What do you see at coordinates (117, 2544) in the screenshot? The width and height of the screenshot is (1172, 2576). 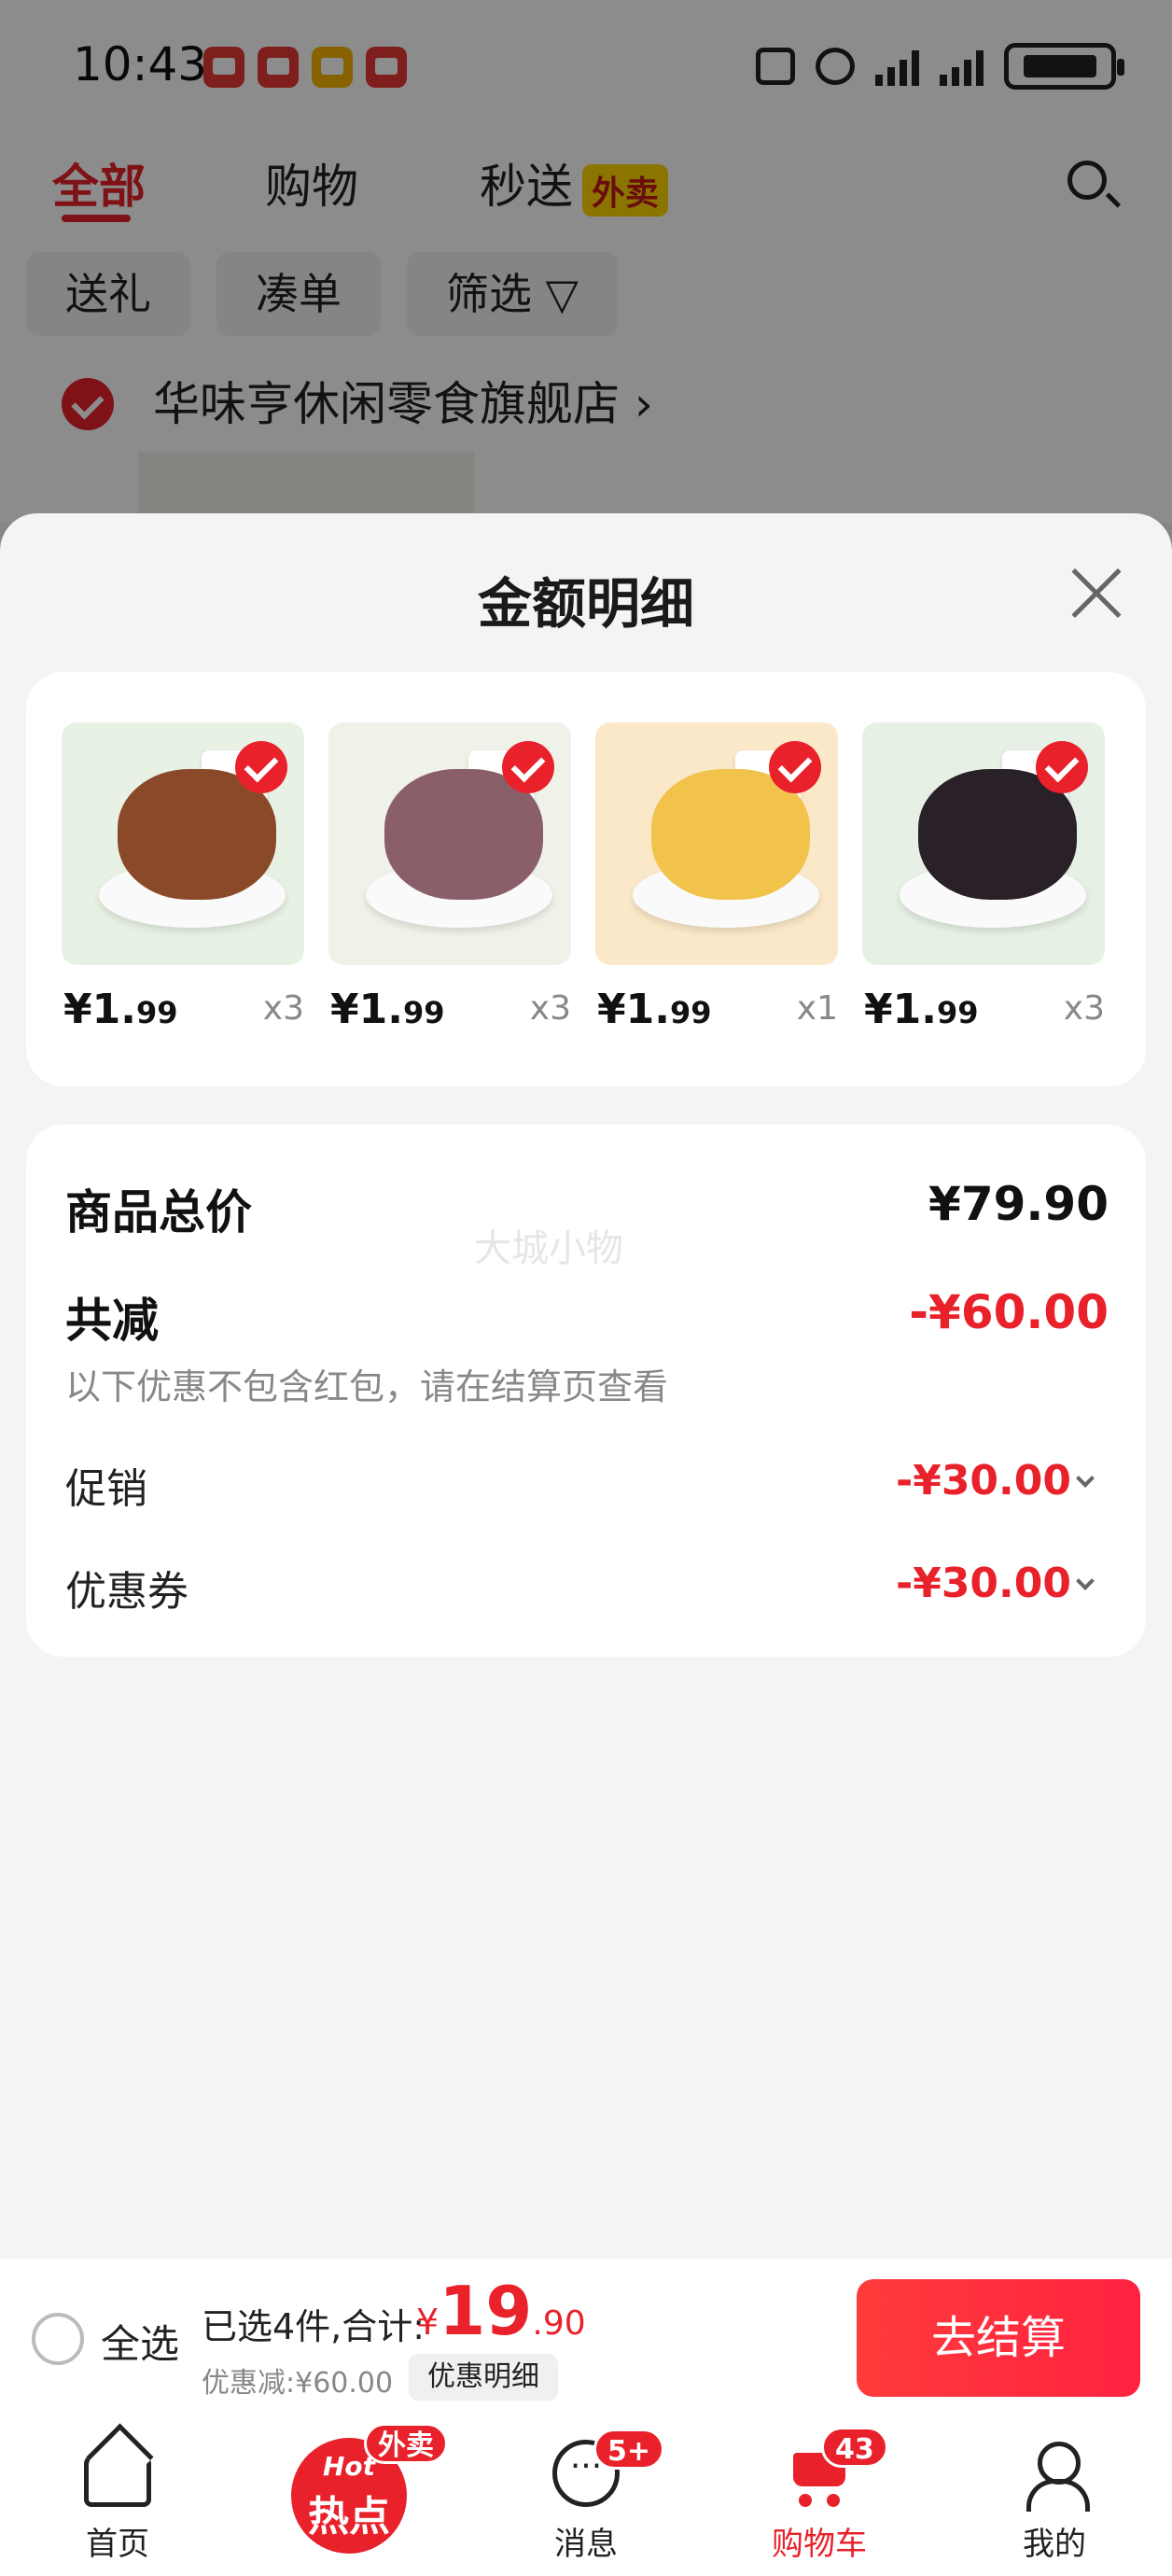 I see `nav-home-label: 首页` at bounding box center [117, 2544].